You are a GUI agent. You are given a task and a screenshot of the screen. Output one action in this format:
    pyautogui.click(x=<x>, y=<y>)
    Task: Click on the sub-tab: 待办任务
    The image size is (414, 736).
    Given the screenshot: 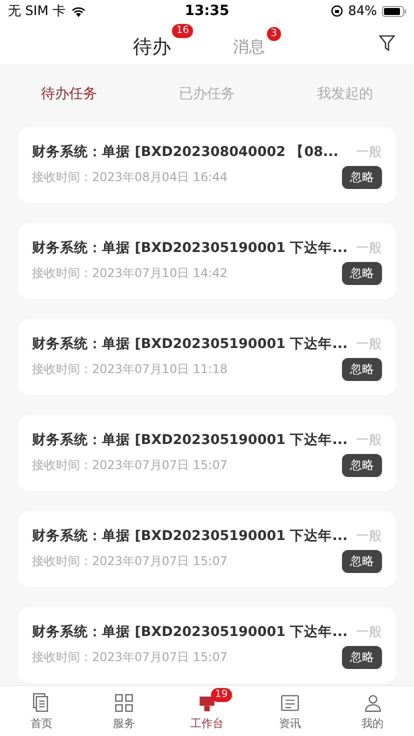 What is the action you would take?
    pyautogui.click(x=69, y=94)
    